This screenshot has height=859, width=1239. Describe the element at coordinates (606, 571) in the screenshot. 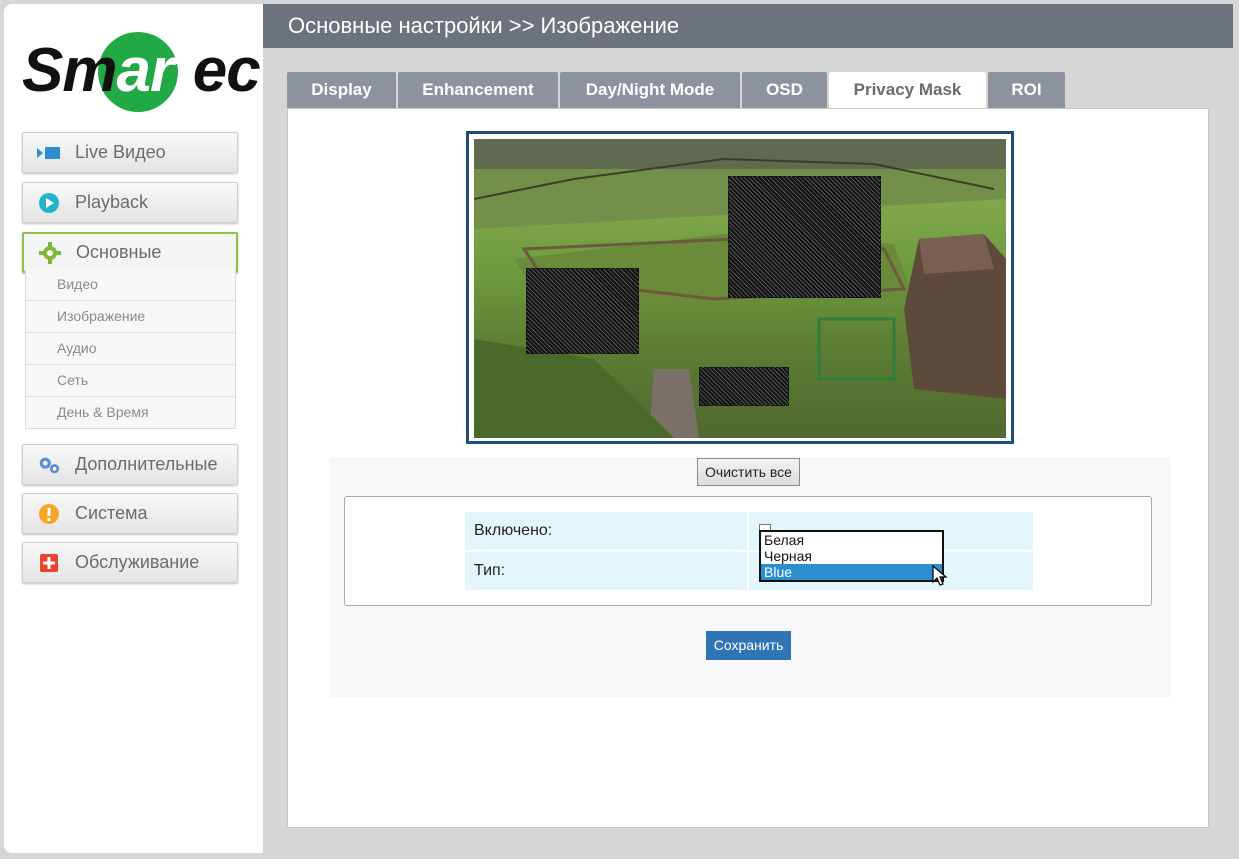

I see `type-label: Тип:` at that location.